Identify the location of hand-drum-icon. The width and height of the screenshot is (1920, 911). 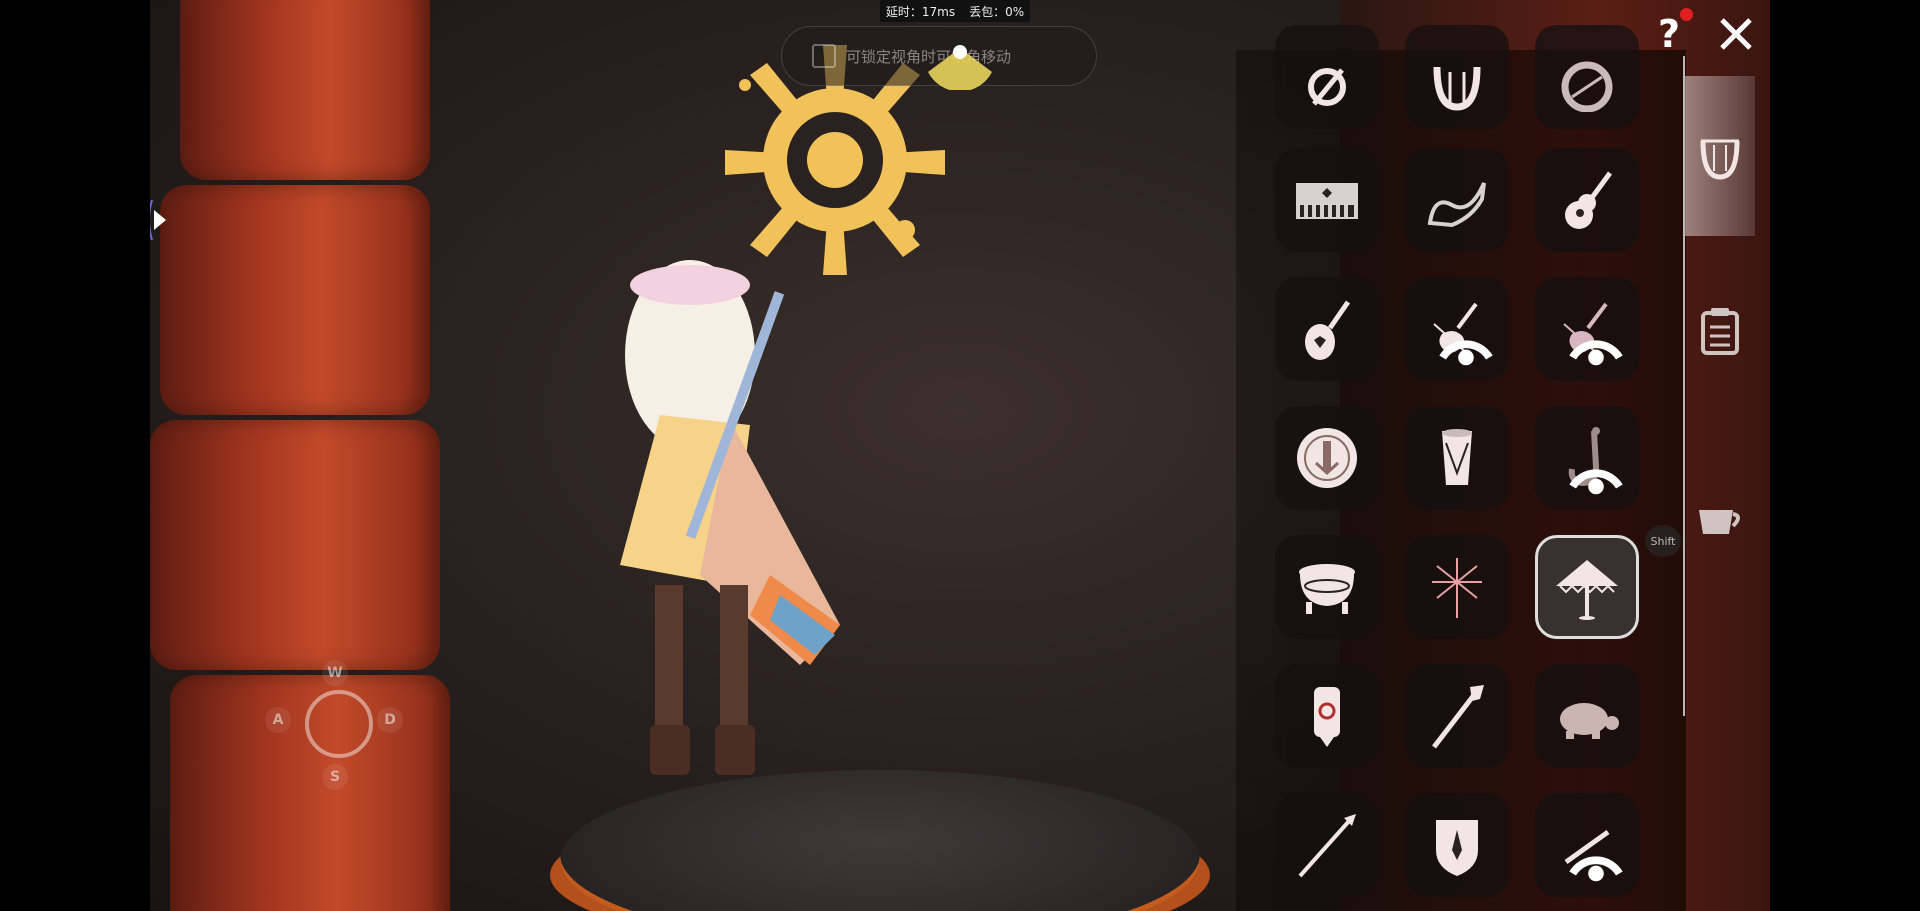
(1457, 457).